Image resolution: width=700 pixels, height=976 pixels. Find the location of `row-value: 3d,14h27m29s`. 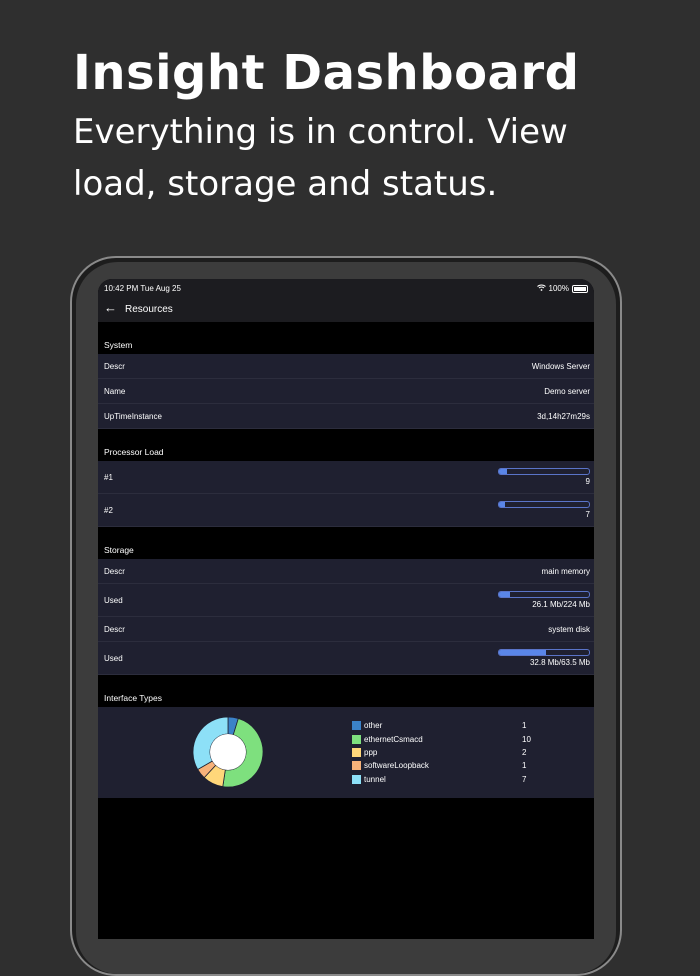

row-value: 3d,14h27m29s is located at coordinates (563, 416).